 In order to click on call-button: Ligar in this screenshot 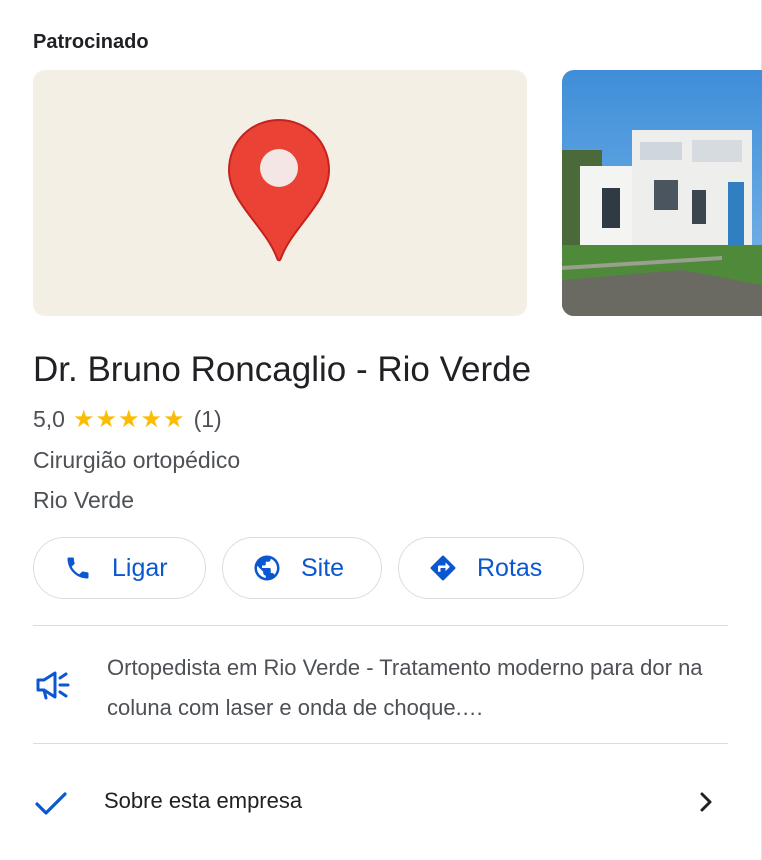, I will do `click(119, 568)`.